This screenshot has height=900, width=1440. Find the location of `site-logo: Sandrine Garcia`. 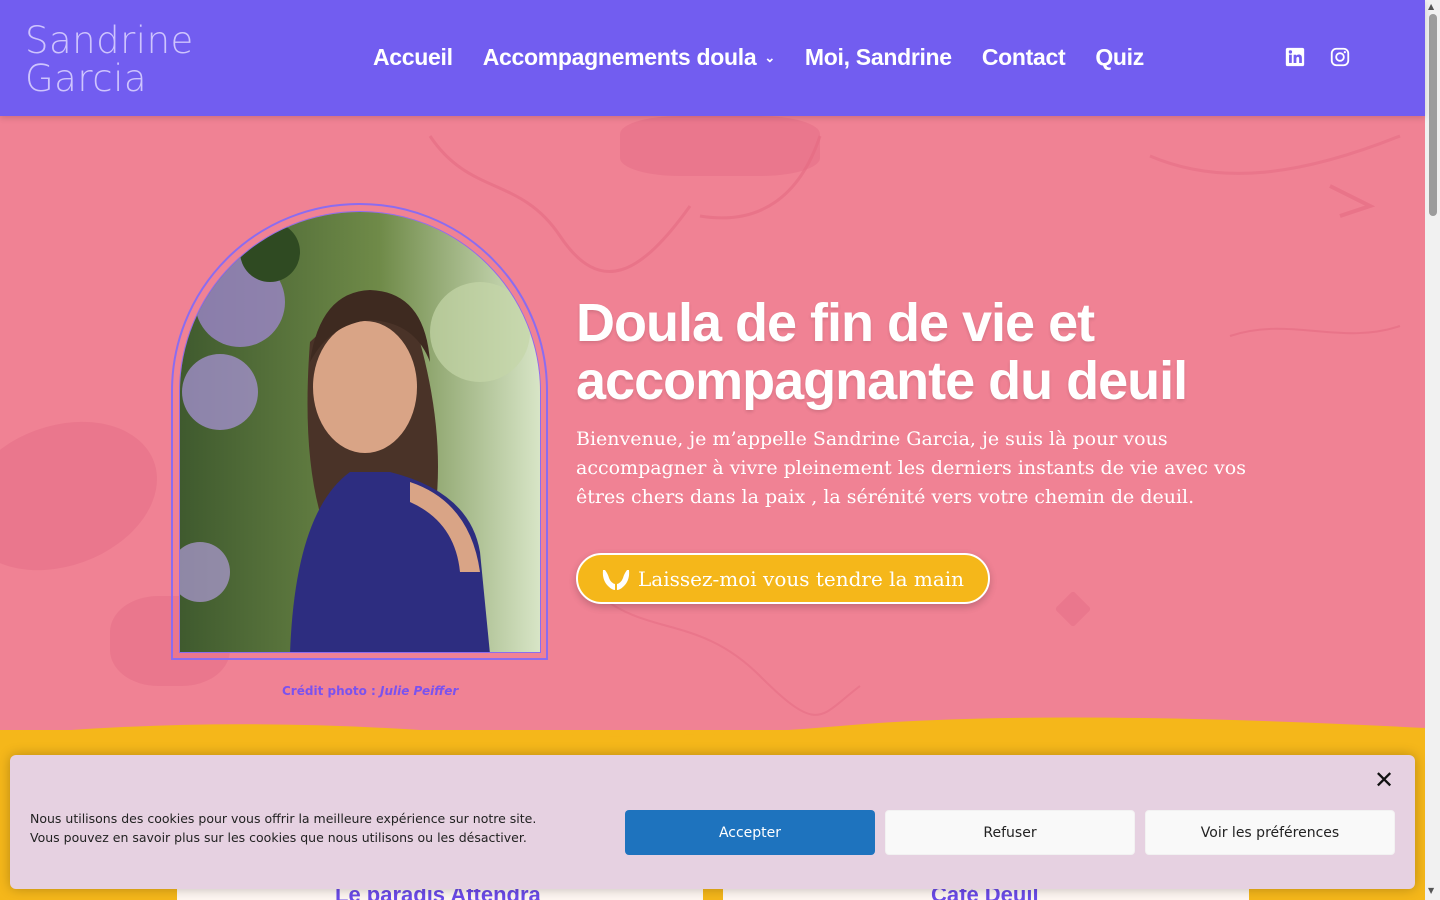

site-logo: Sandrine Garcia is located at coordinates (109, 60).